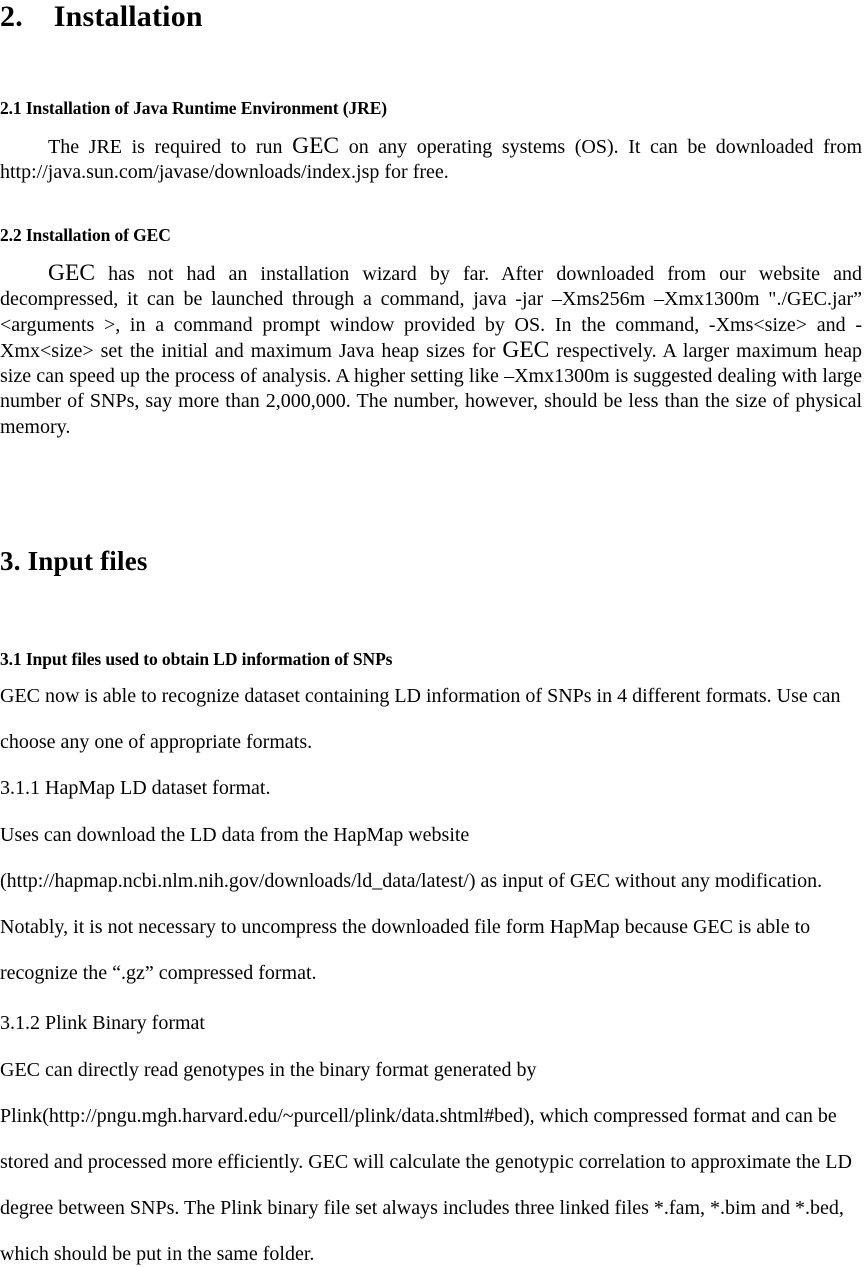 The image size is (864, 1267). I want to click on heading-section-3-1-2: 3.1.2 Plink Binary format, so click(102, 1023).